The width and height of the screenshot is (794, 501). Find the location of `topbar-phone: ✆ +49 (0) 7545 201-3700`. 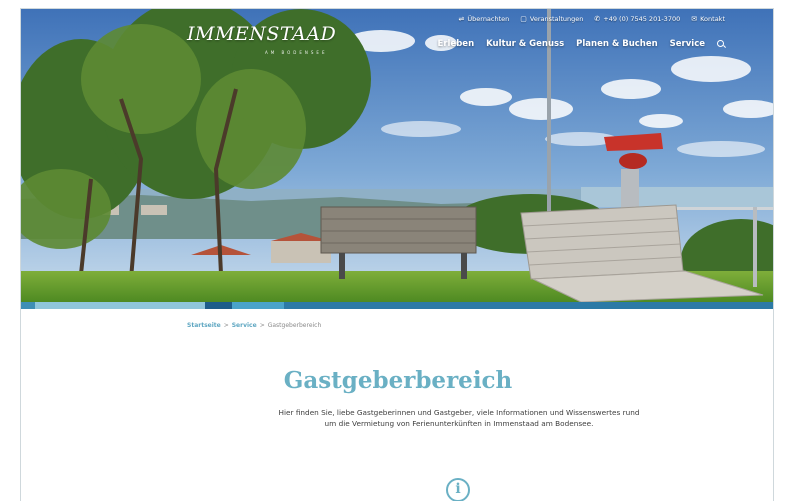

topbar-phone: ✆ +49 (0) 7545 201-3700 is located at coordinates (637, 19).